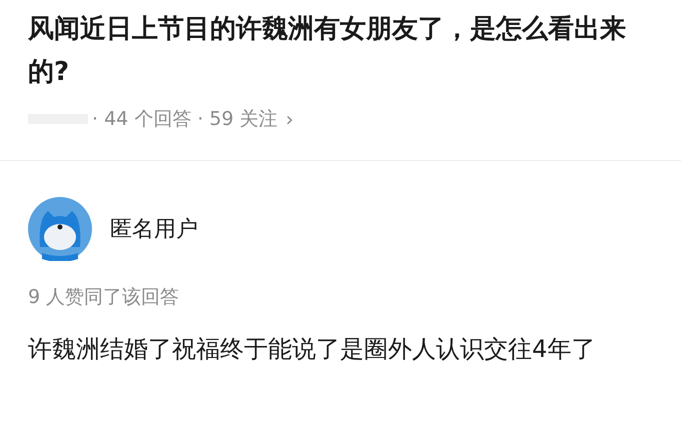 The height and width of the screenshot is (448, 681). Describe the element at coordinates (60, 229) in the screenshot. I see `avatar-icon` at that location.